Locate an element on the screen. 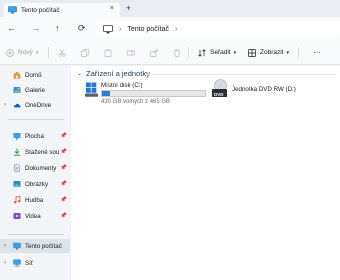 The width and height of the screenshot is (340, 280). command-bar: Nový ▾ Seřadit ▾ Zobrazit ▾ ··· is located at coordinates (170, 53).